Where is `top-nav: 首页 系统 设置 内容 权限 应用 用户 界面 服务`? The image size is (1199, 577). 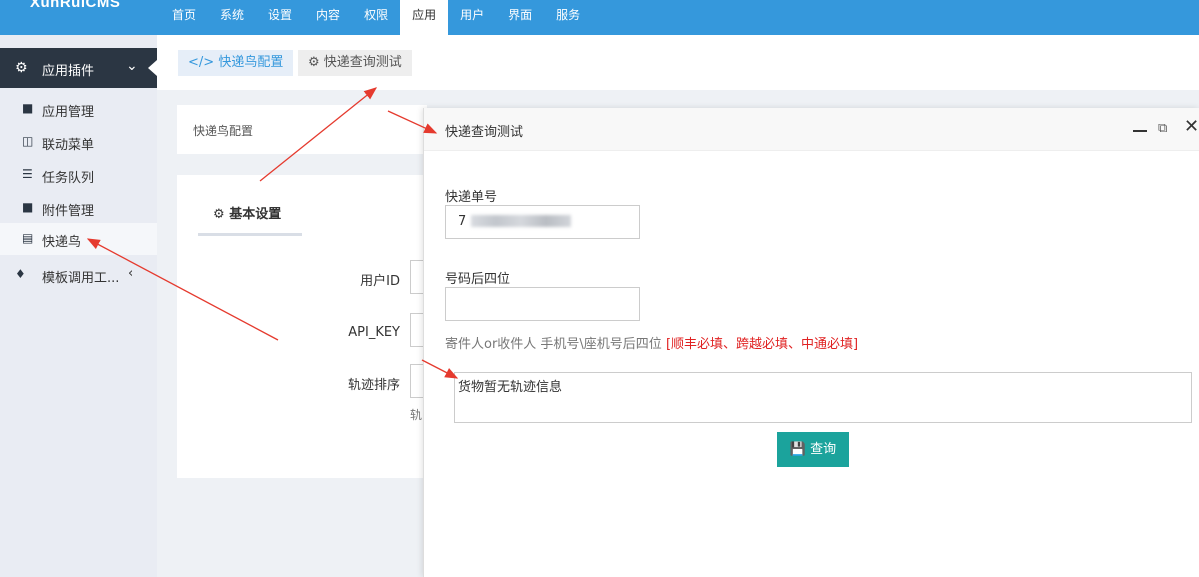
top-nav: 首页 系统 设置 内容 权限 应用 用户 界面 服务 is located at coordinates (376, 17).